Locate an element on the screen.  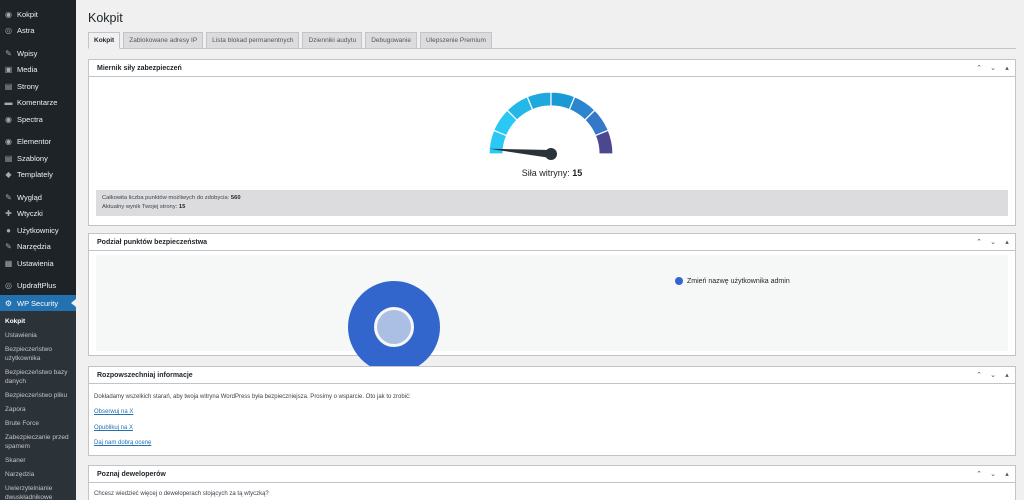
submenu-item: Kokpit is located at coordinates (38, 321).